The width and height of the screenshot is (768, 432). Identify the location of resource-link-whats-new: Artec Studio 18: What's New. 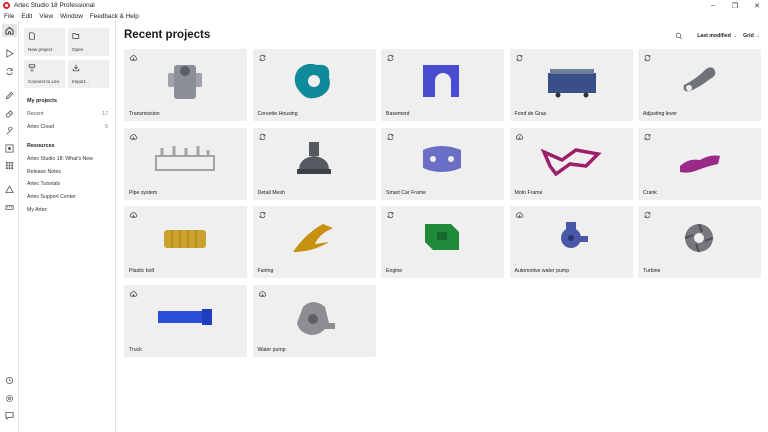
(67, 159).